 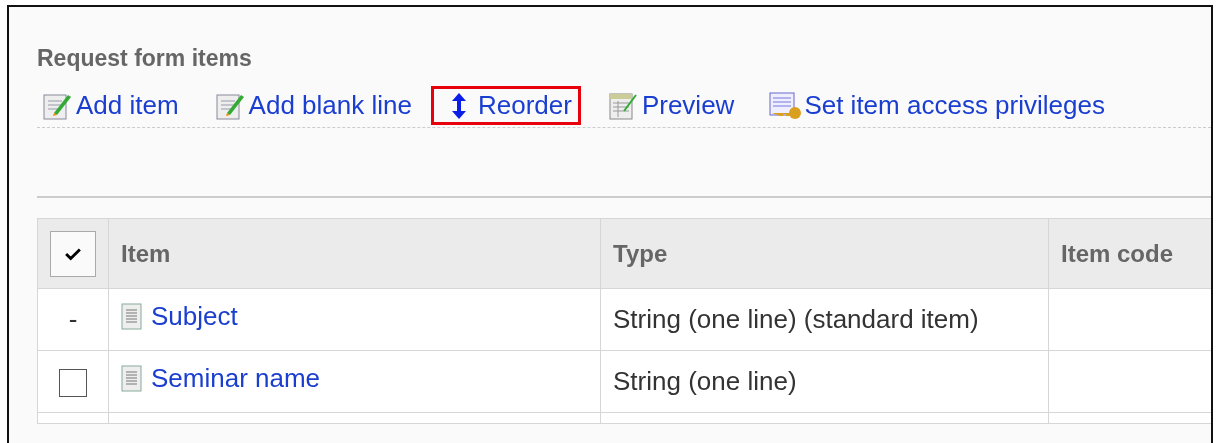 I want to click on select-all-checkbox, so click(x=73, y=253).